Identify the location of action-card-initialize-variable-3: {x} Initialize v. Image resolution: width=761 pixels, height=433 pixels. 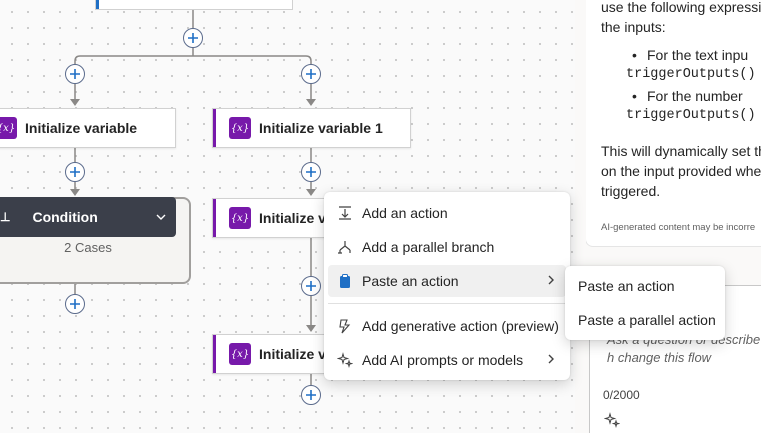
(272, 354).